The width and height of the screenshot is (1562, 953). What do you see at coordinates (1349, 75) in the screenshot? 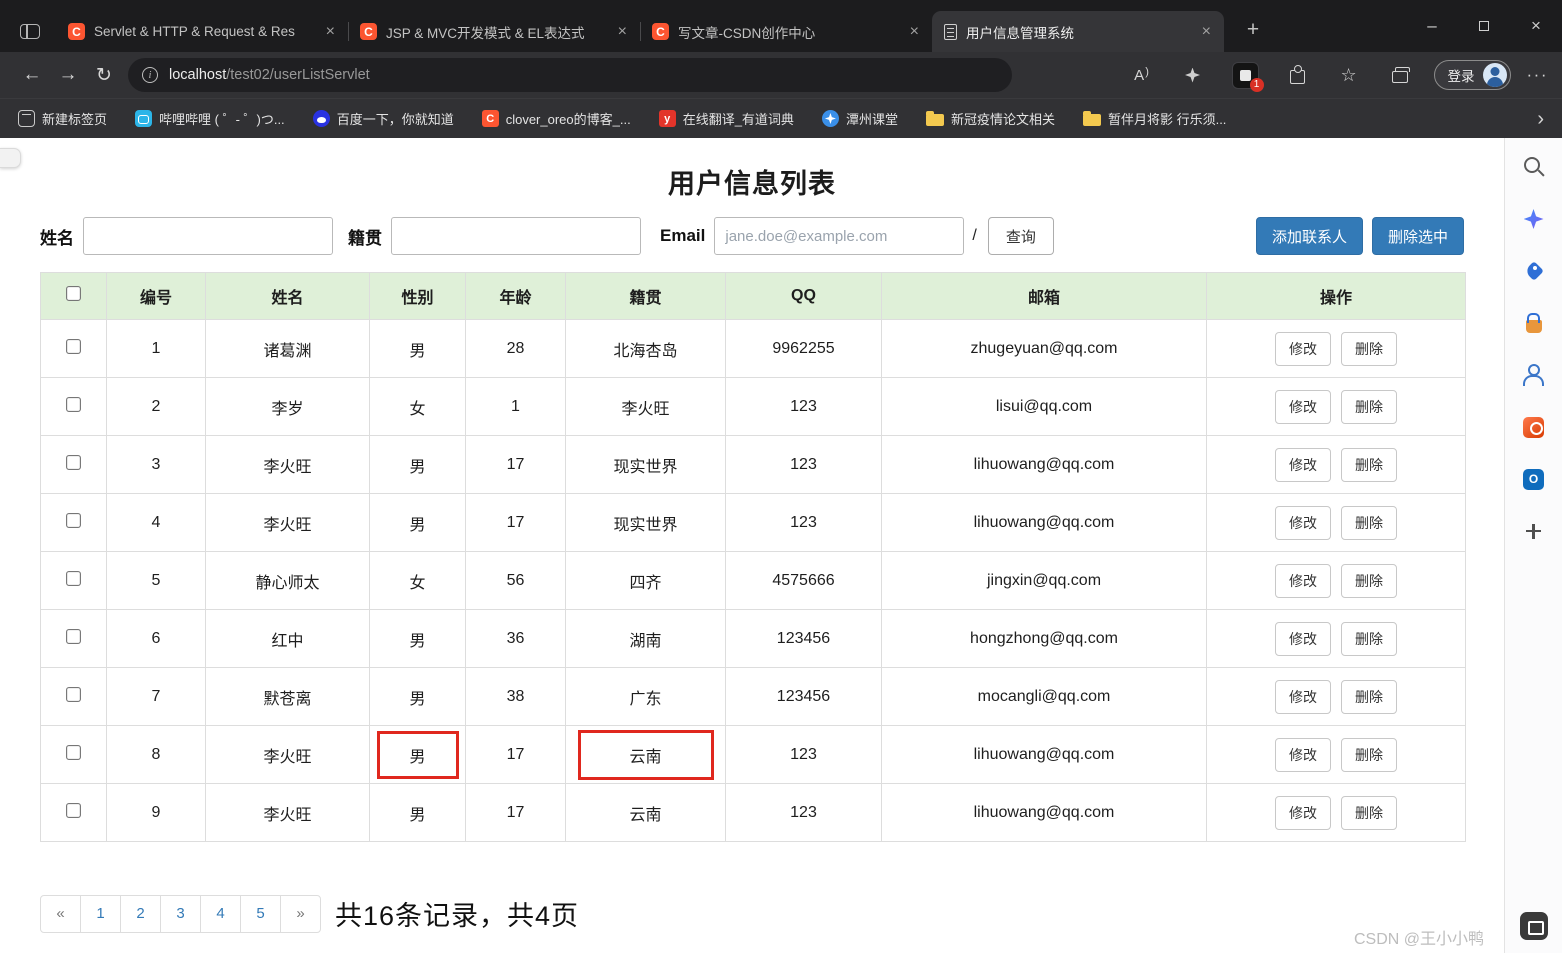
I see `favorites-icon` at bounding box center [1349, 75].